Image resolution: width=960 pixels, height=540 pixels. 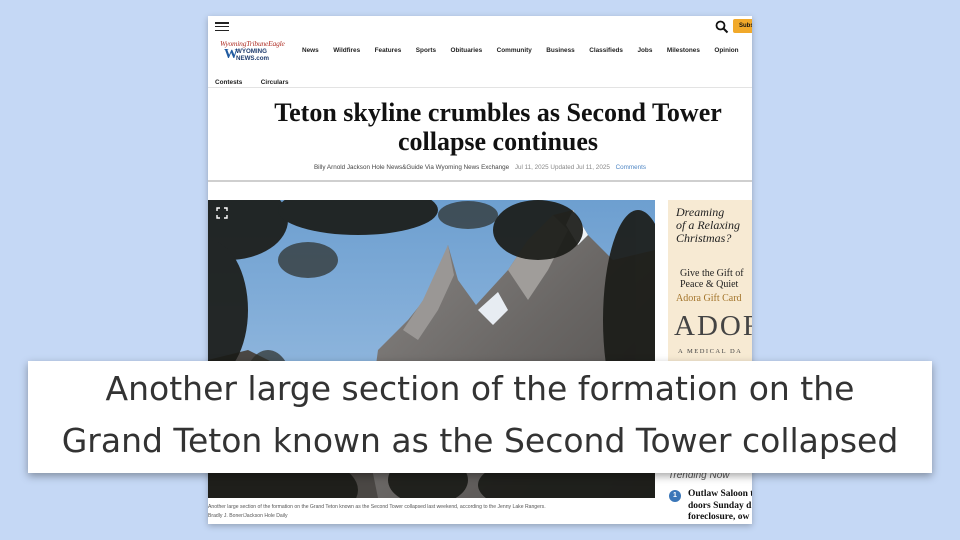 What do you see at coordinates (710, 351) in the screenshot?
I see `ad-tagline: A MEDICAL DA` at bounding box center [710, 351].